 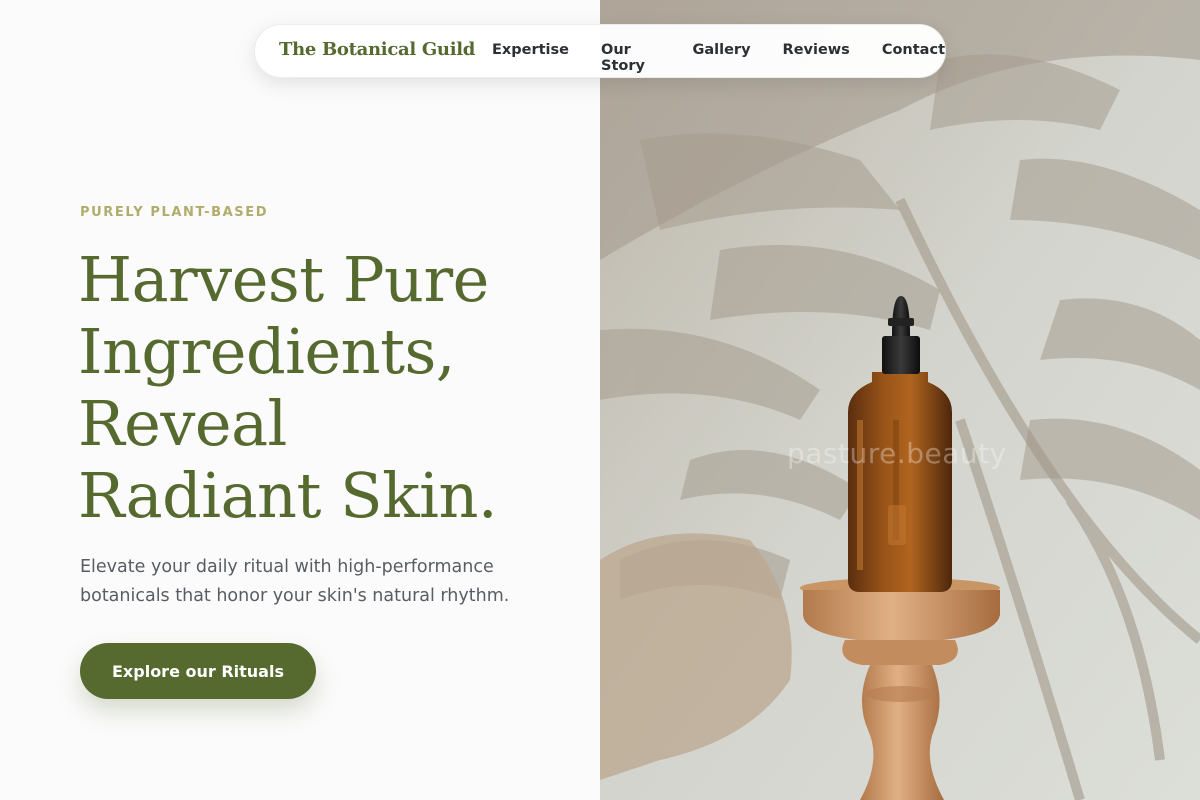 What do you see at coordinates (377, 49) in the screenshot?
I see `brand-logo: The Botanical Guild` at bounding box center [377, 49].